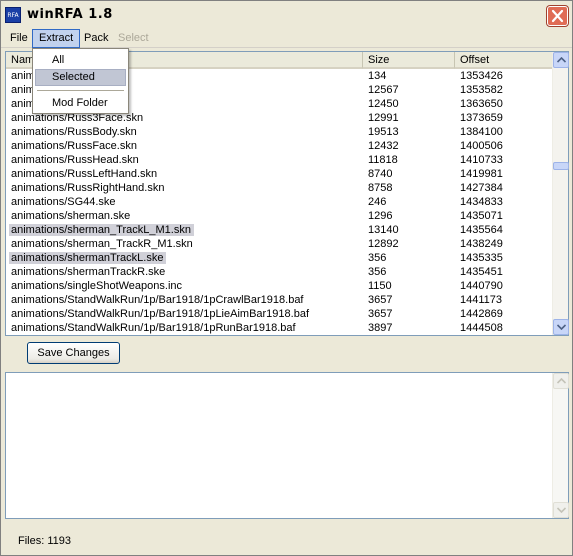 This screenshot has height=556, width=573. Describe the element at coordinates (71, 216) in the screenshot. I see `file-name-cell: animations/sherman.ske` at that location.